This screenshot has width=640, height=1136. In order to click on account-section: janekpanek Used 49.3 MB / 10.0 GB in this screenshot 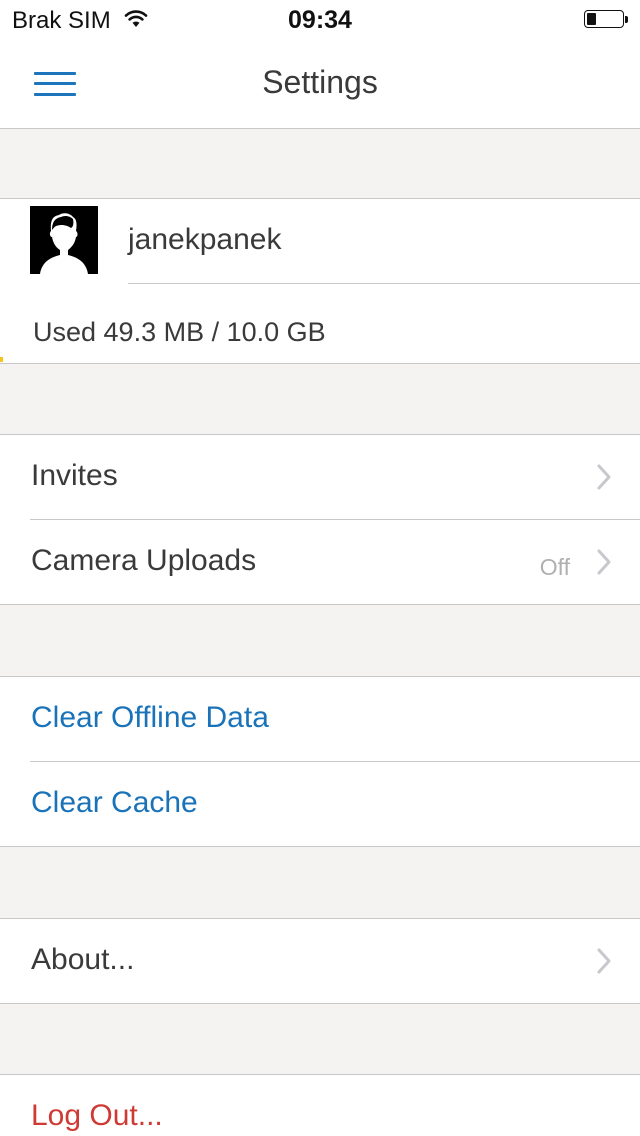, I will do `click(320, 281)`.